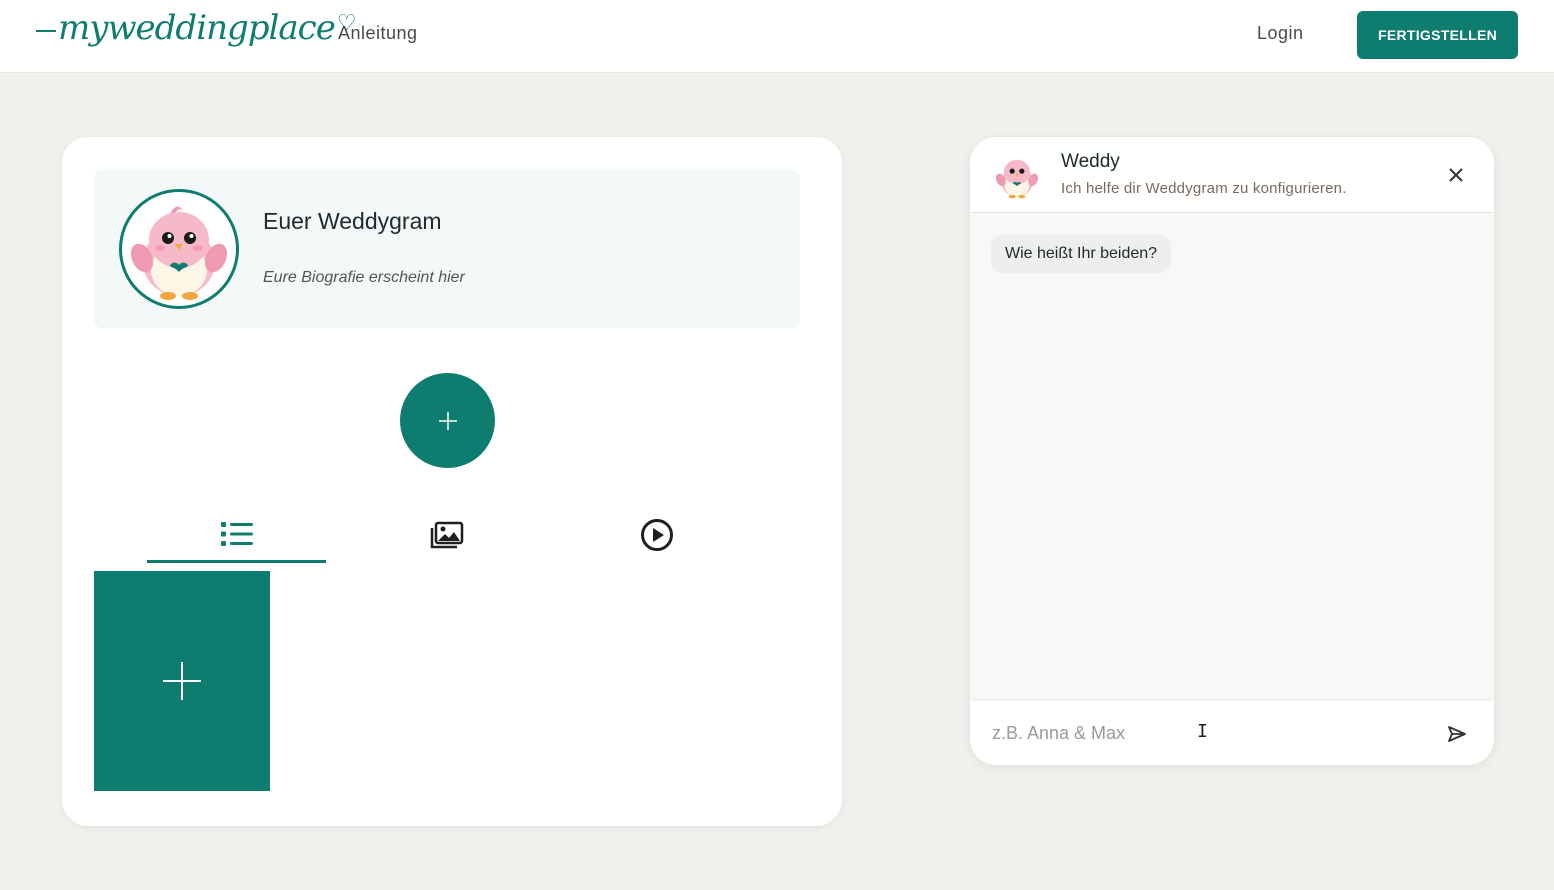  I want to click on bot-avatar, so click(1017, 176).